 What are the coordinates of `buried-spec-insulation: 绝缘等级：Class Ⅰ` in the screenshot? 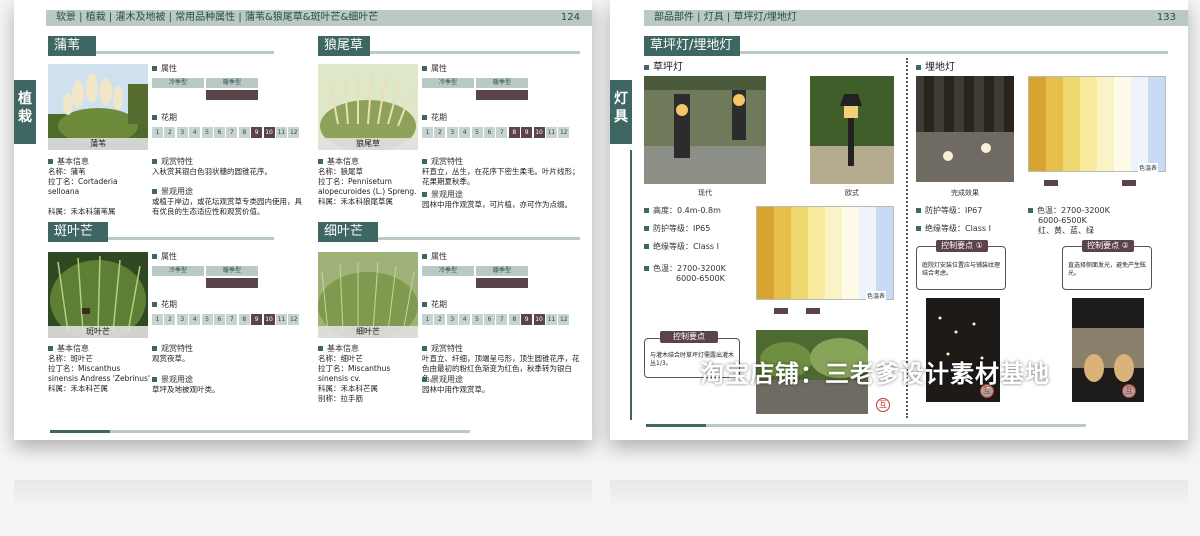 It's located at (953, 229).